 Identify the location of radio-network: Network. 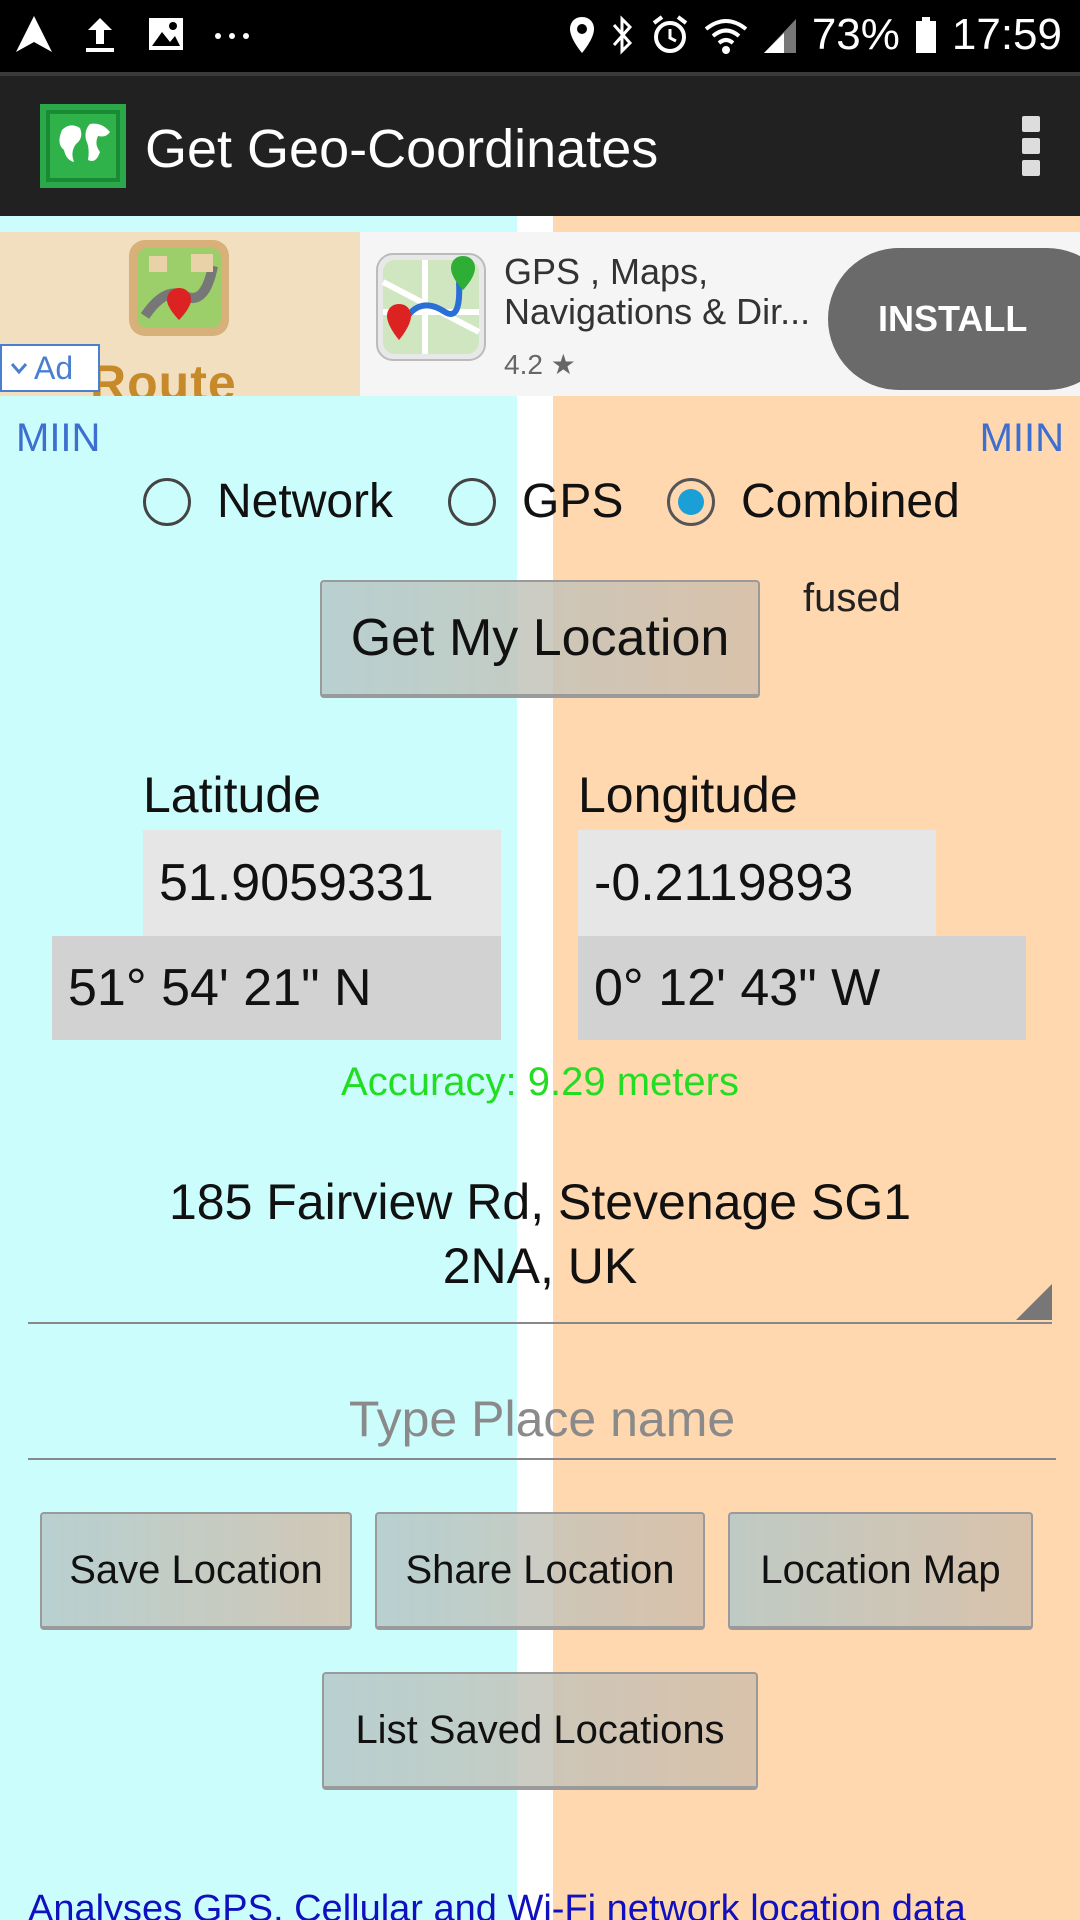
(268, 501).